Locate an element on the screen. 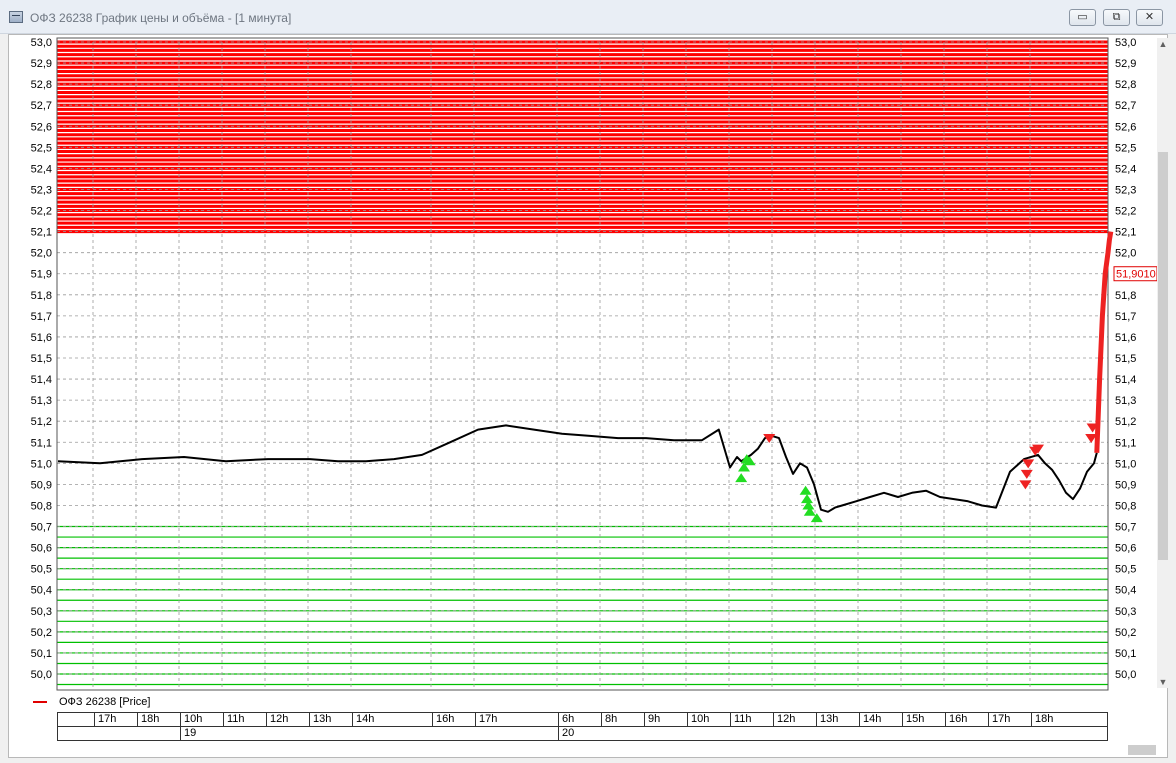 Image resolution: width=1176 pixels, height=763 pixels. y-tick-label-right: 50,6 is located at coordinates (1125, 549).